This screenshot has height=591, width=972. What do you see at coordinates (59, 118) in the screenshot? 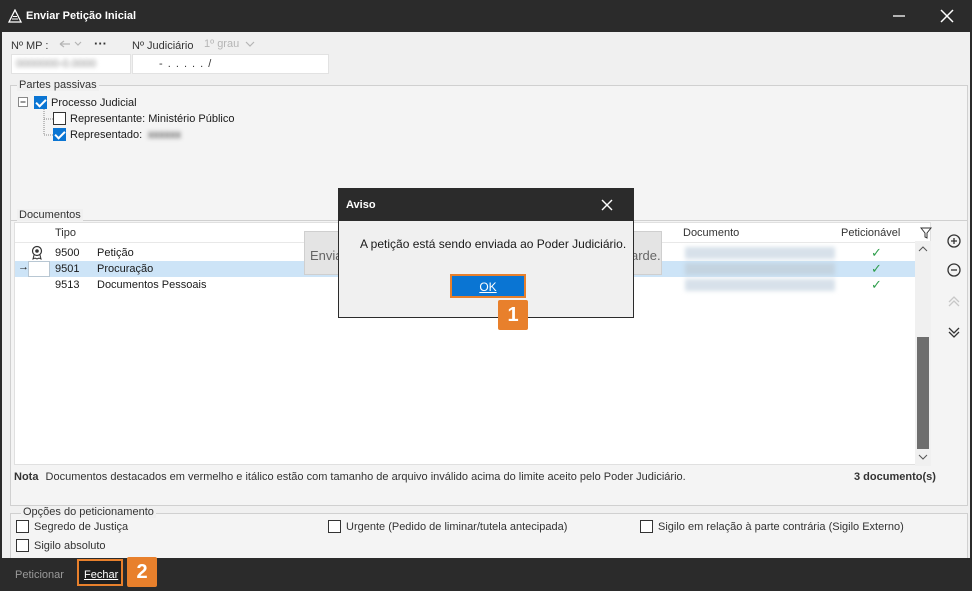
I see `representative-checkbox` at bounding box center [59, 118].